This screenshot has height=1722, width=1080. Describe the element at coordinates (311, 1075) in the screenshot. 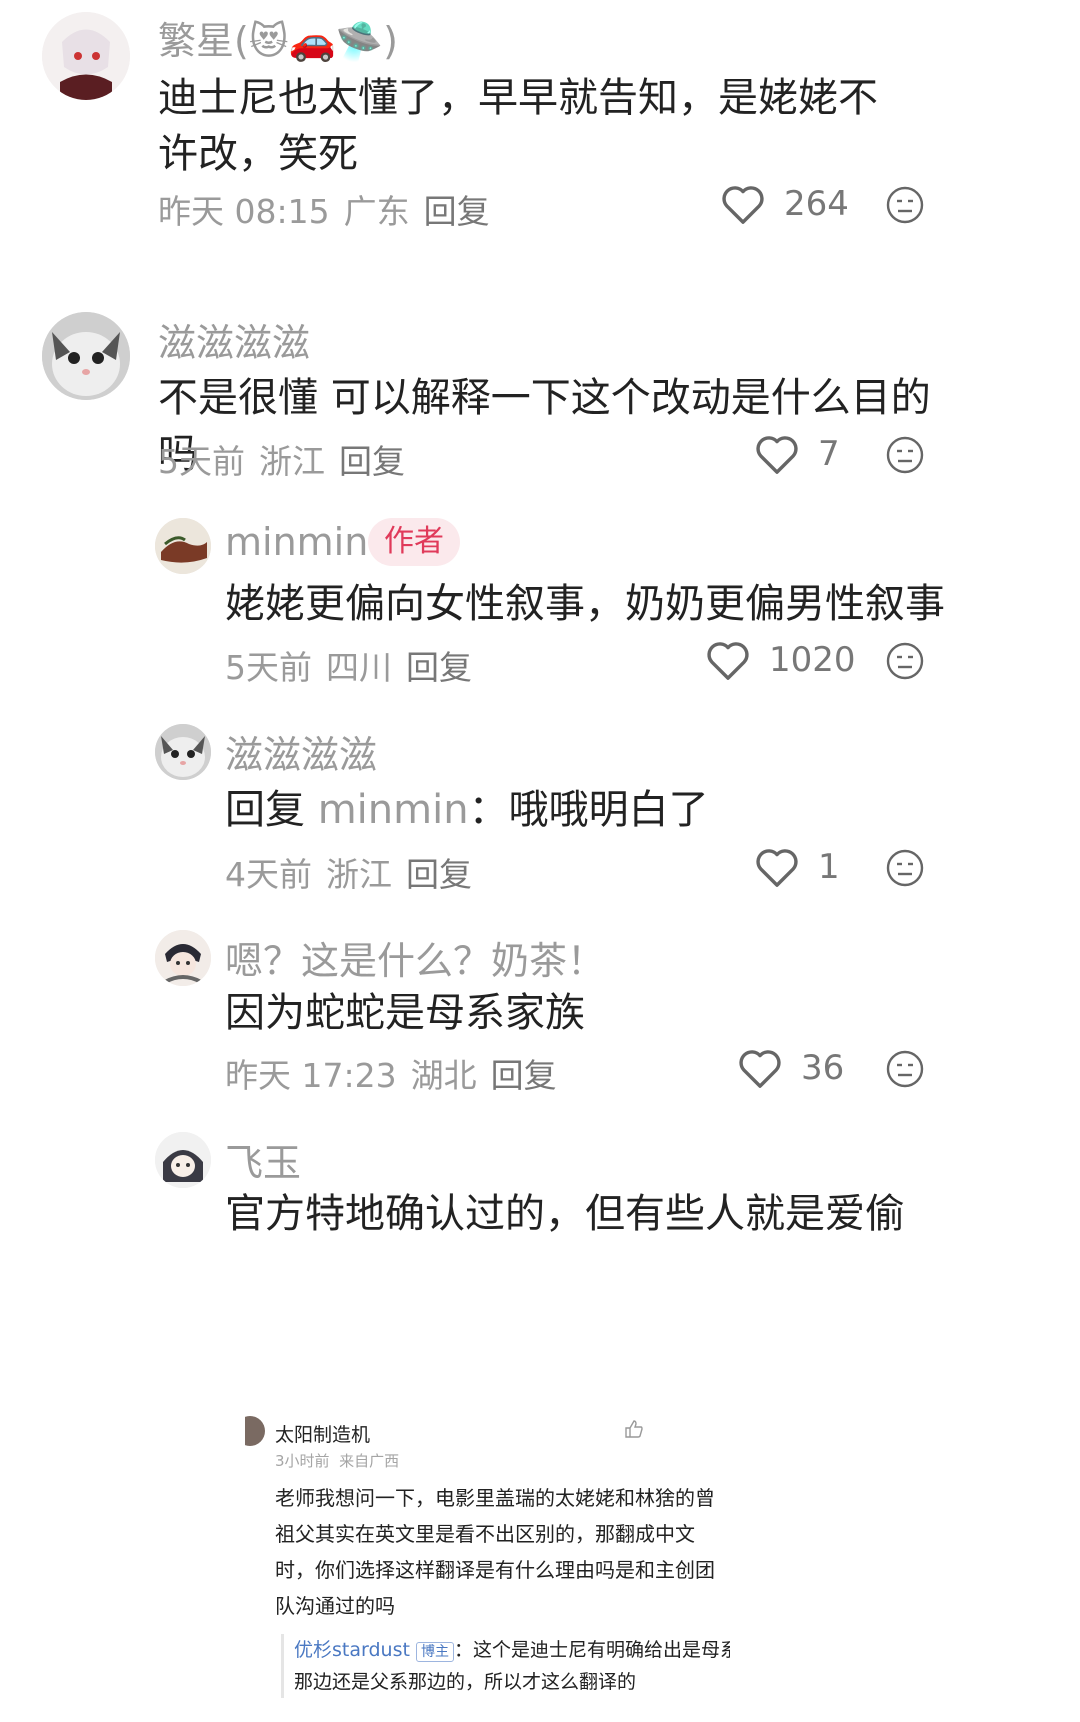

I see `comment-time: 昨天 17:23` at that location.